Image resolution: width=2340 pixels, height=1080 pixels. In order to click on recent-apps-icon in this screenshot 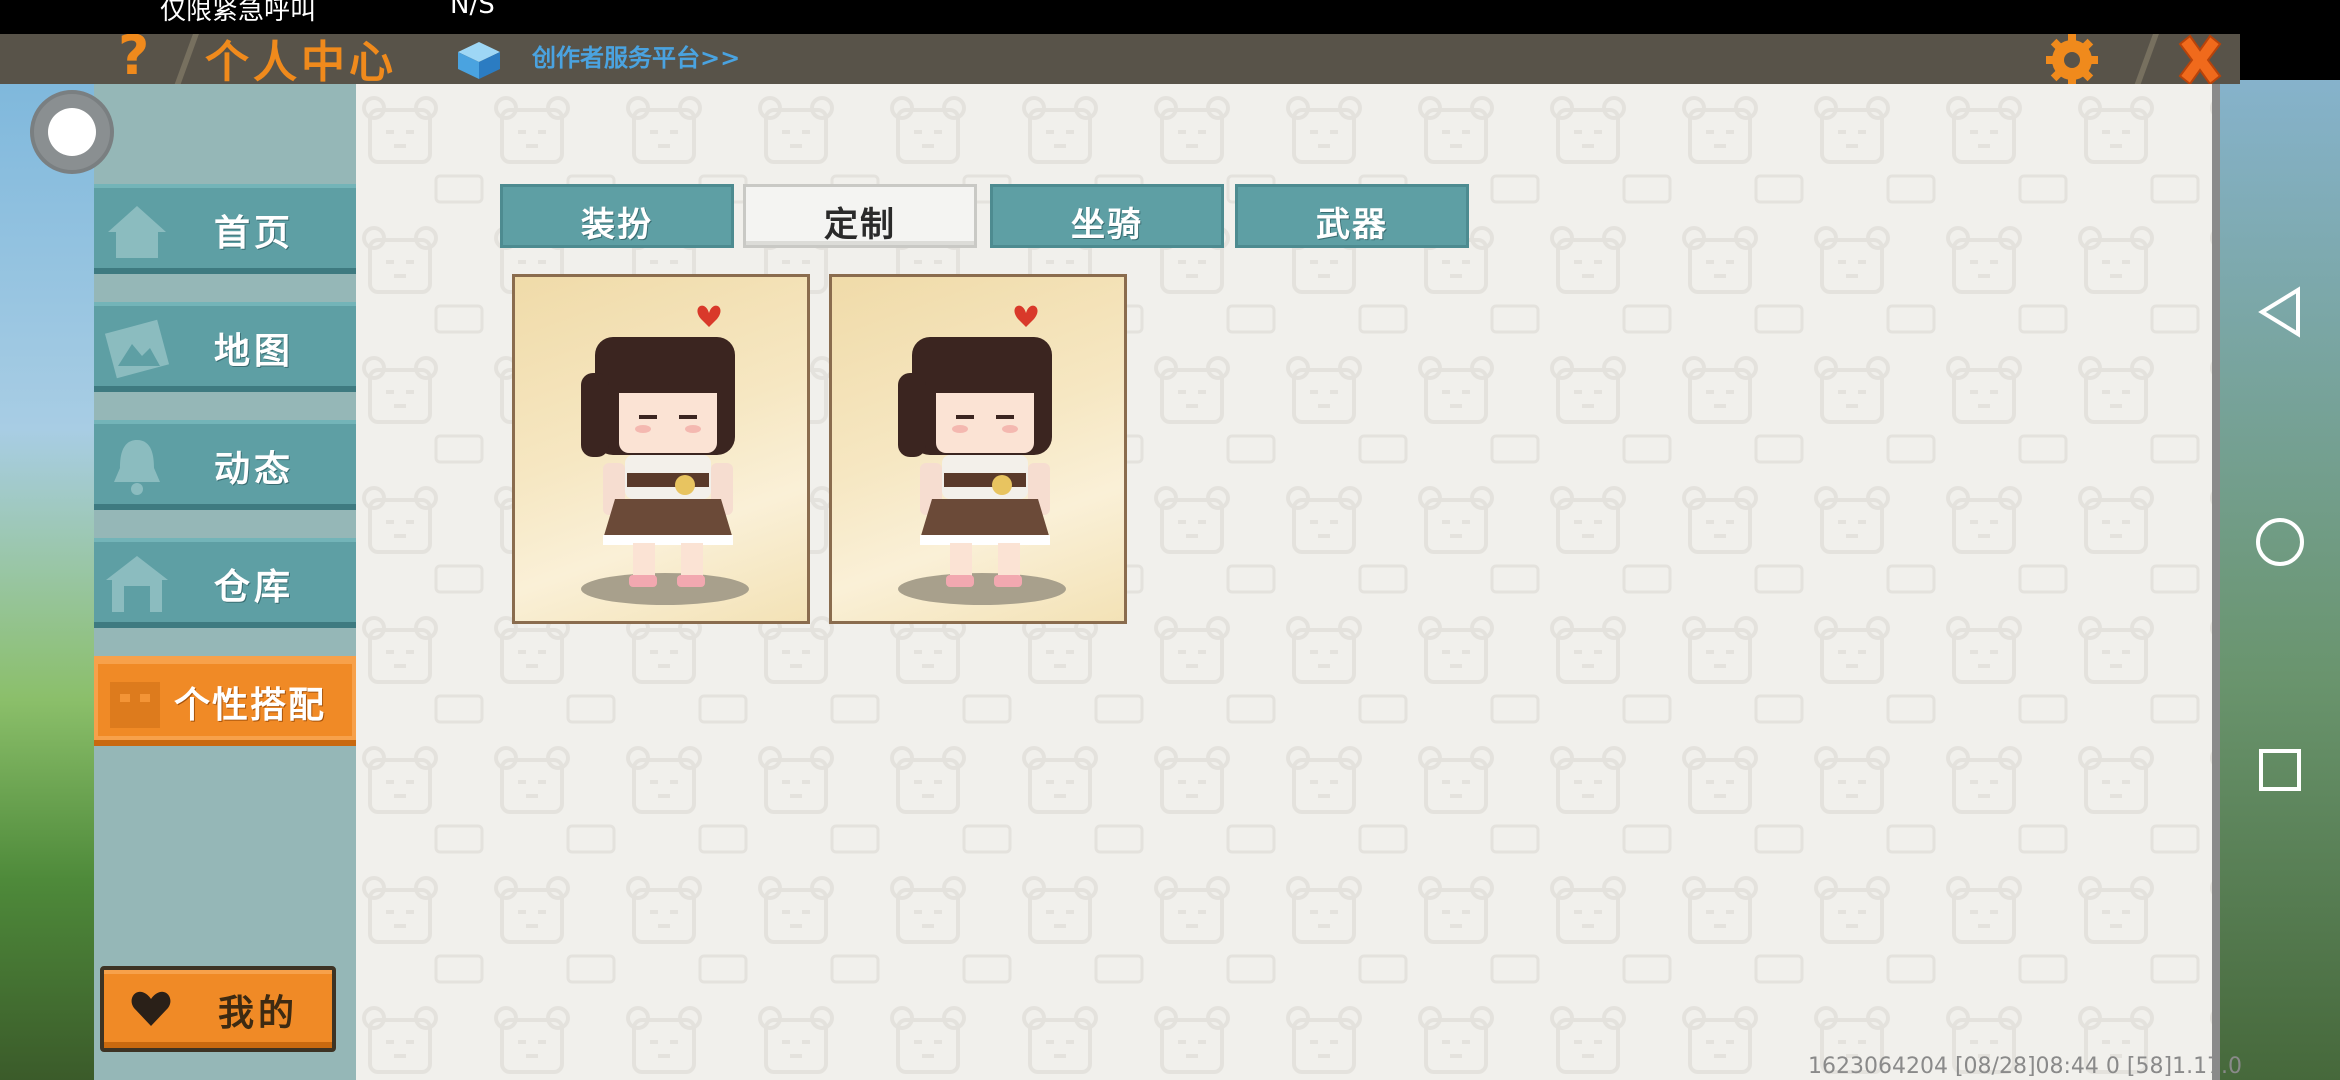, I will do `click(2280, 770)`.